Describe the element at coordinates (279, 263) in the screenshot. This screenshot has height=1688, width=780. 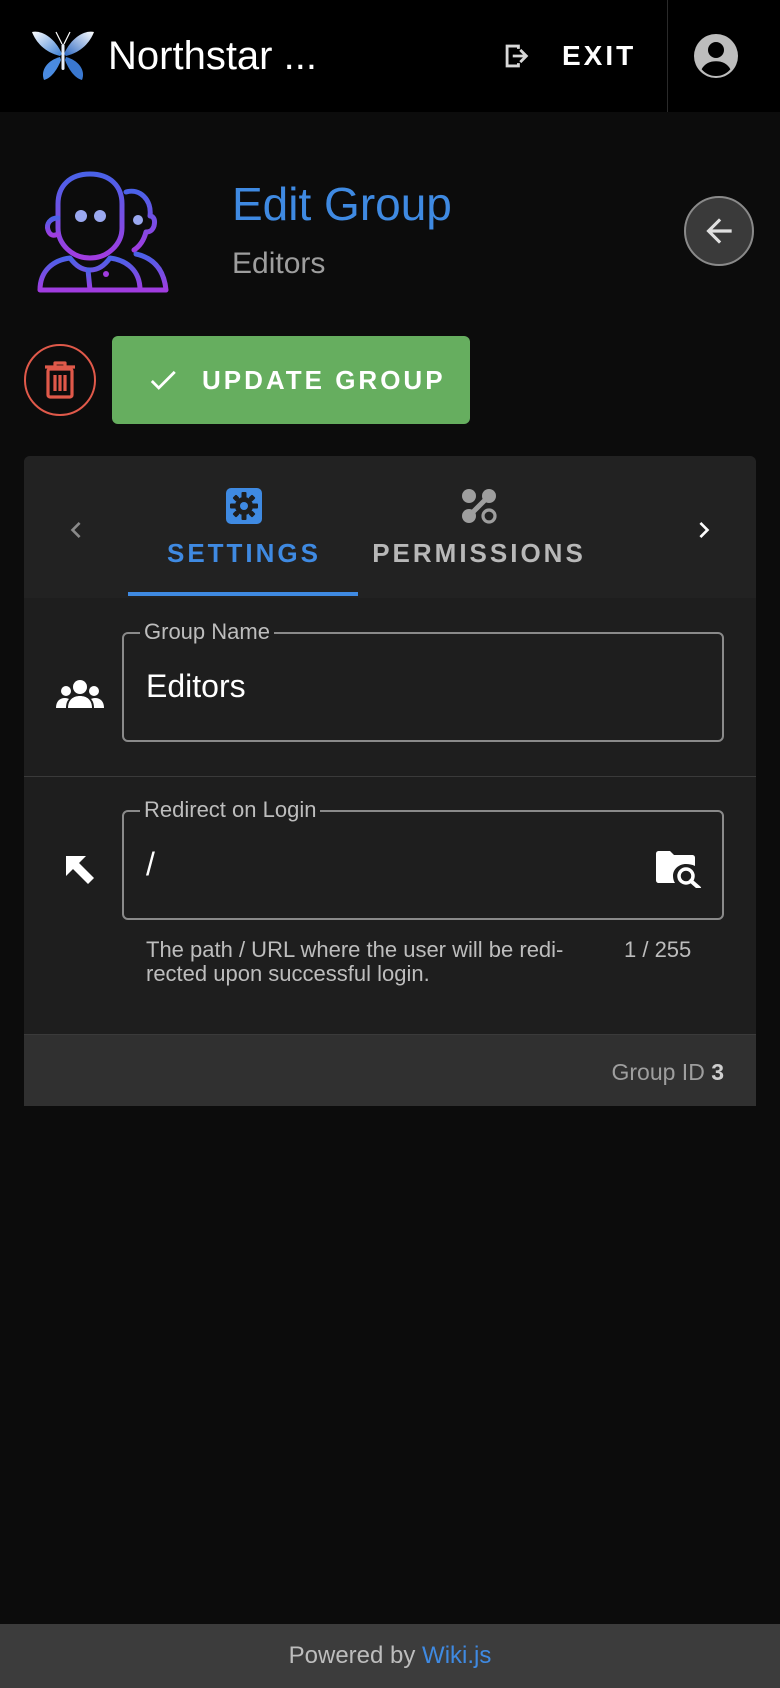
I see `page-subtitle: Editors` at that location.